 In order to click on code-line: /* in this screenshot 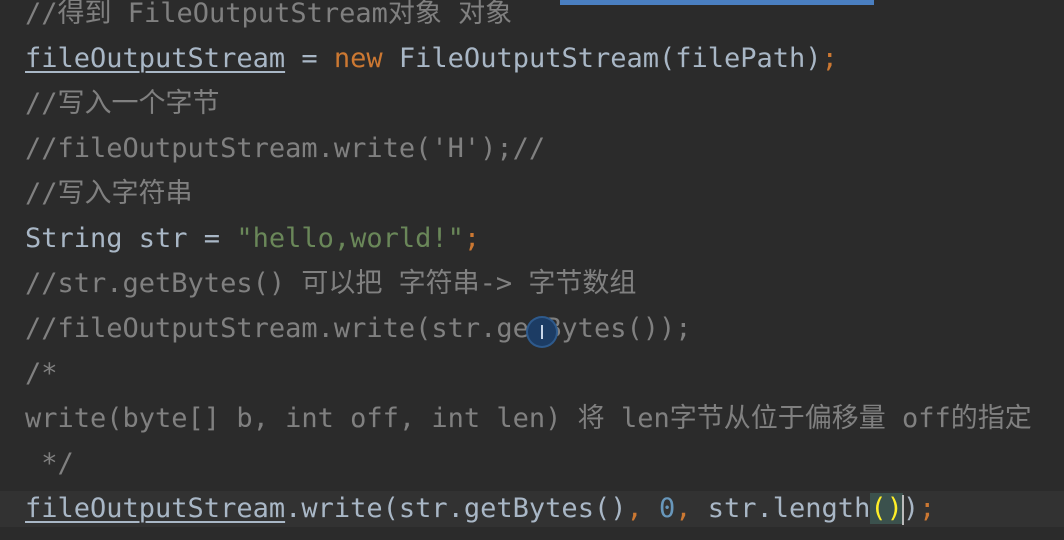, I will do `click(41, 374)`.